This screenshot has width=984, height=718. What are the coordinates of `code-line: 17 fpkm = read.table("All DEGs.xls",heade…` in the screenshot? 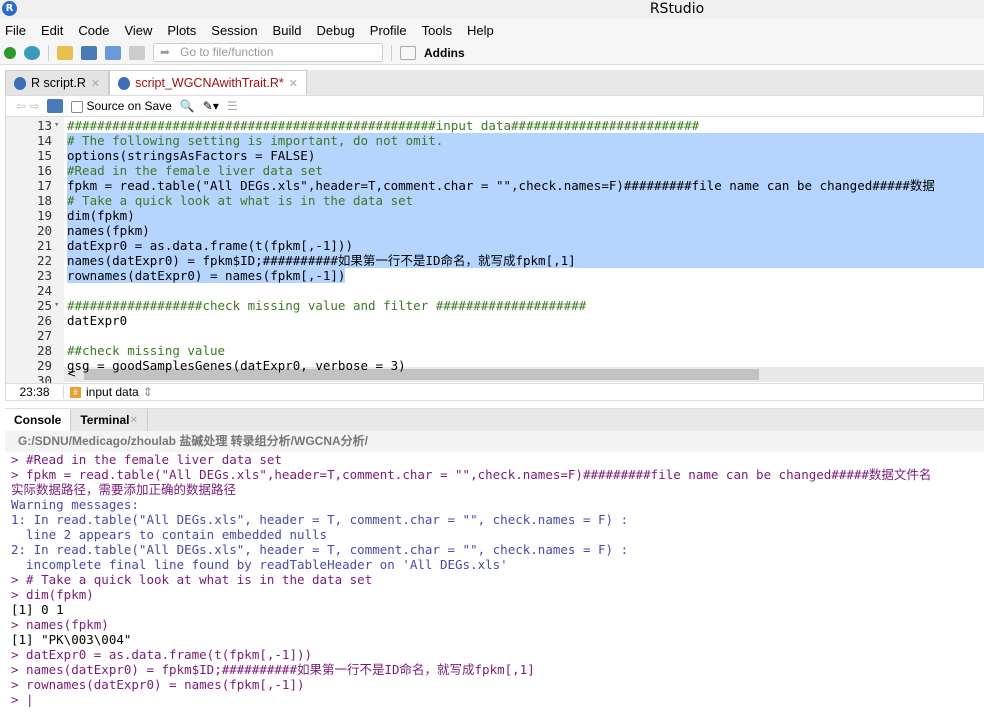 It's located at (495, 185).